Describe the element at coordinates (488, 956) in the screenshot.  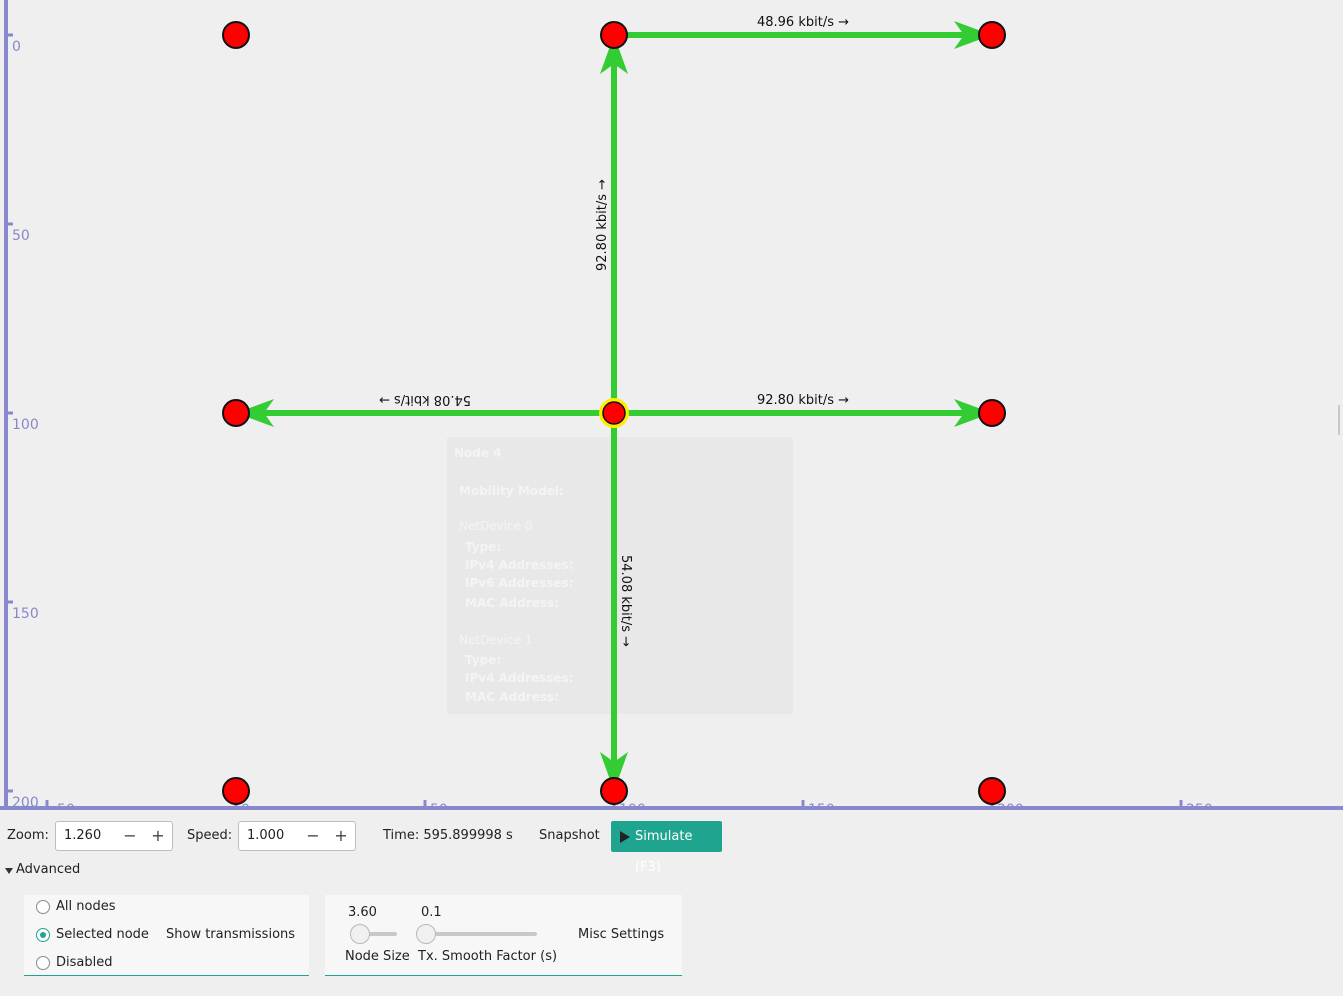
I see `smooth-factor-label: Tx. Smooth Factor (s)` at that location.